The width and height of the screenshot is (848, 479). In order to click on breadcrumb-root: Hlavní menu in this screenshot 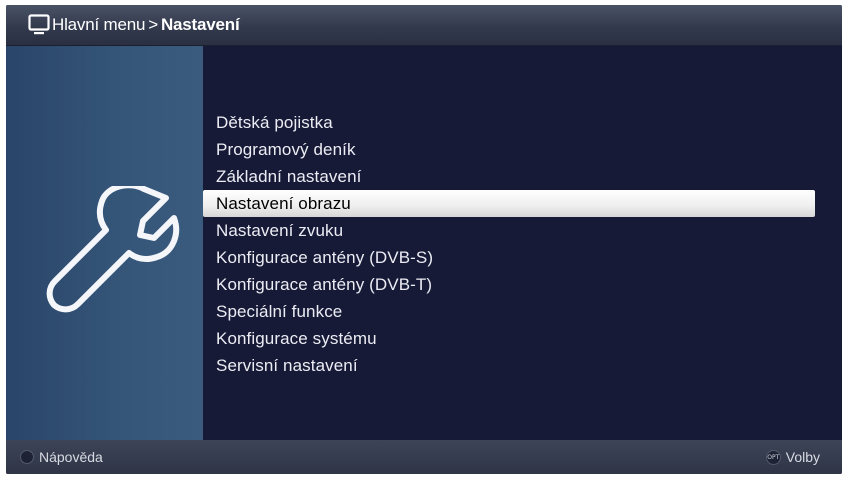, I will do `click(99, 24)`.